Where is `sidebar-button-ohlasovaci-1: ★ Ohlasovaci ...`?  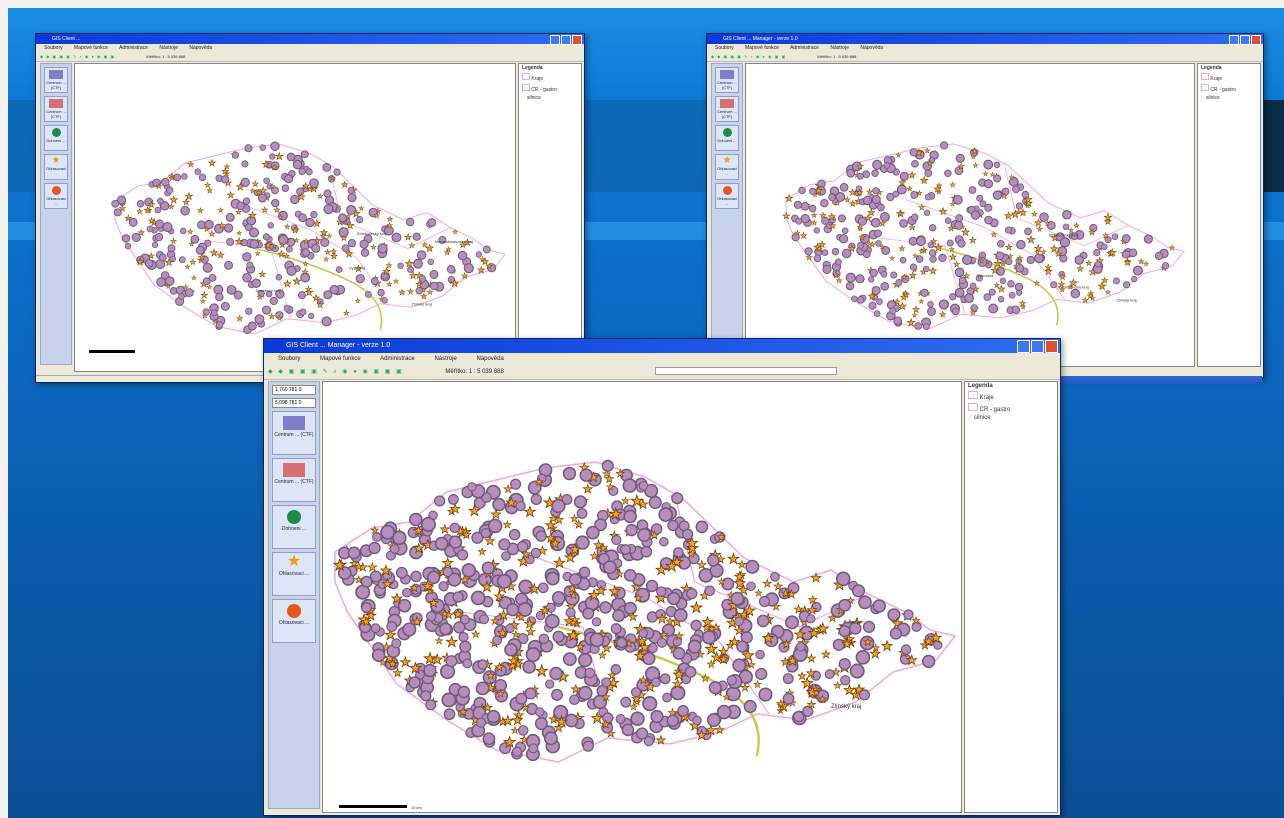
sidebar-button-ohlasovaci-1: ★ Ohlasovaci ... is located at coordinates (294, 574).